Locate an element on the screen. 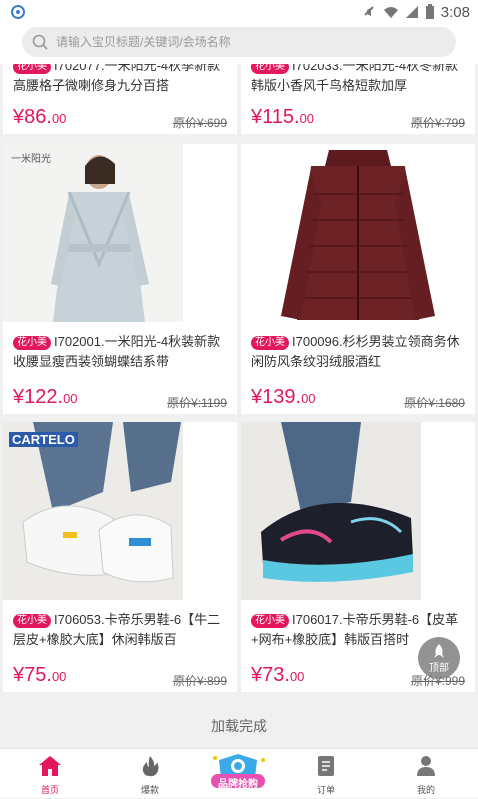  product-price: ¥75.00 is located at coordinates (40, 675).